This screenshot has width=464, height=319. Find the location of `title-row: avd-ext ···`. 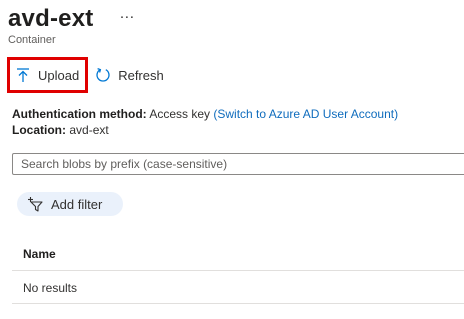

title-row: avd-ext ··· is located at coordinates (71, 19).